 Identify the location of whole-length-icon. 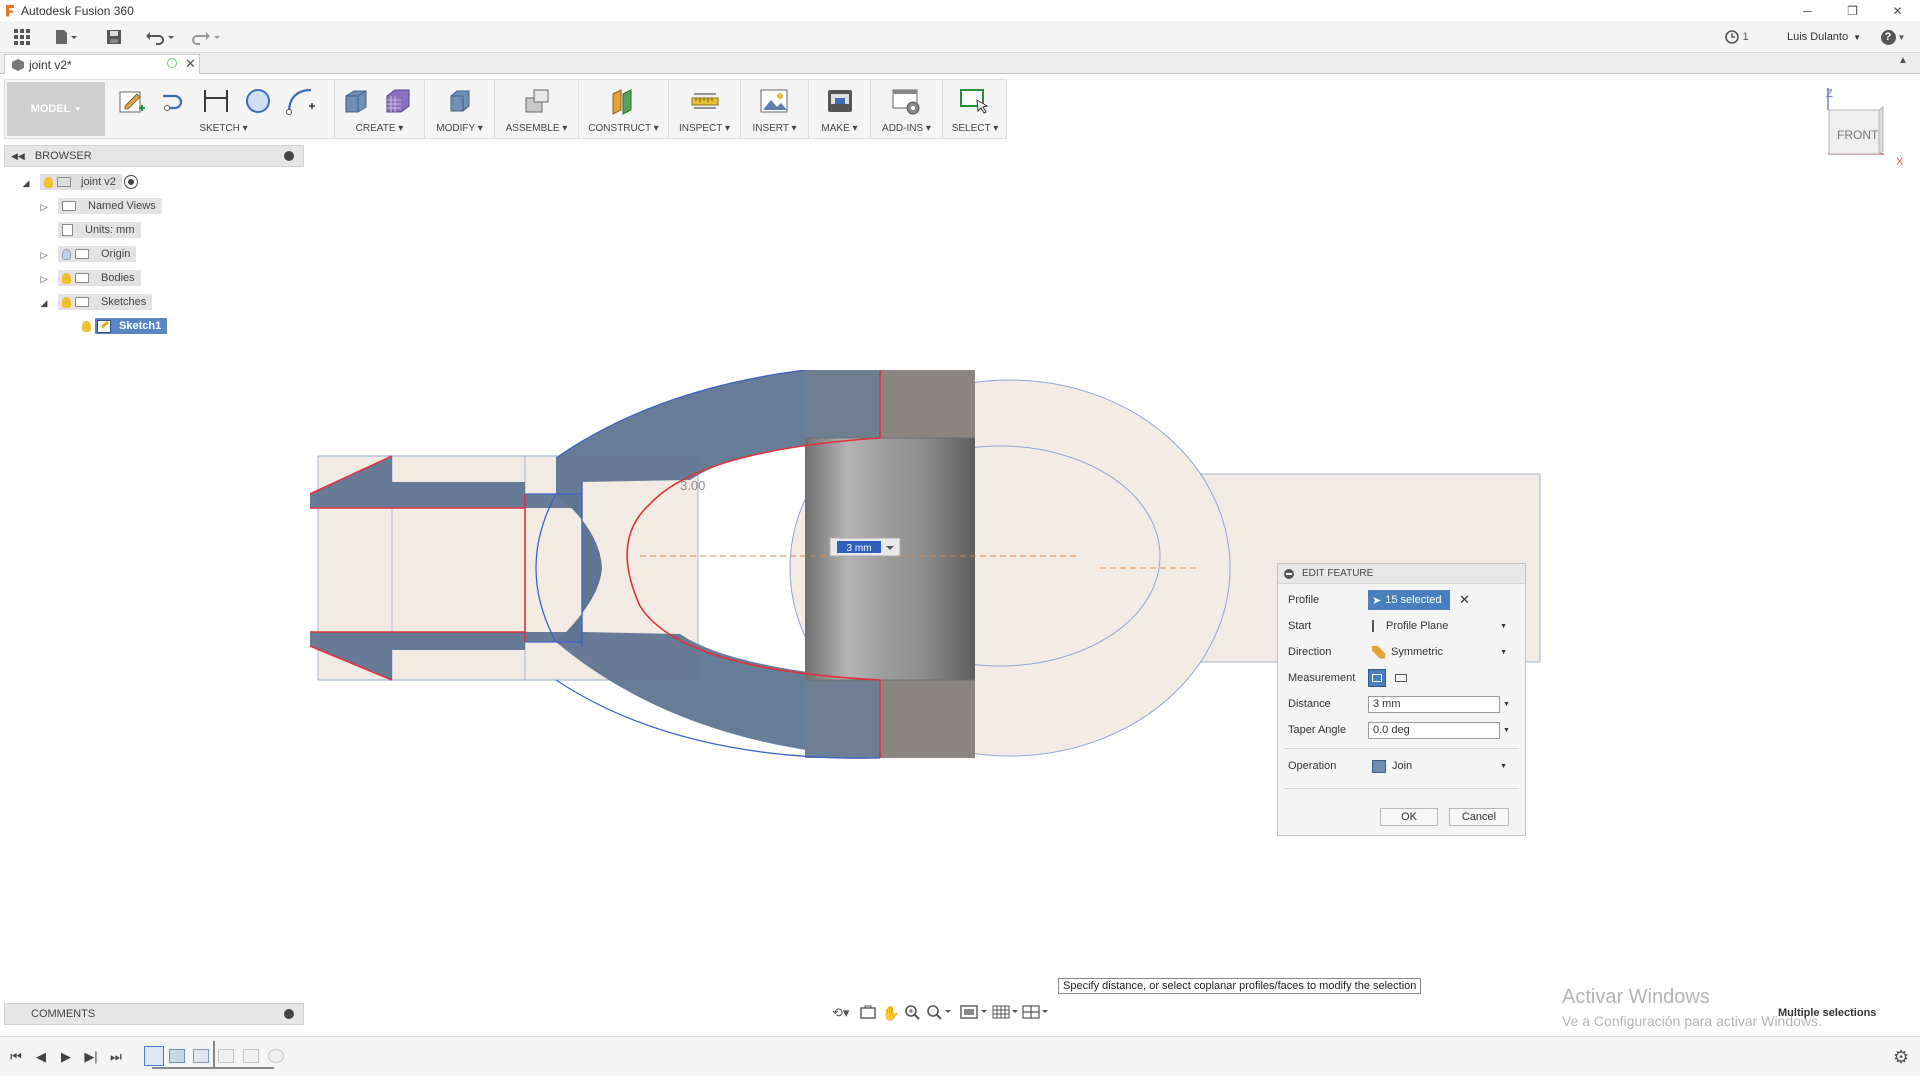
(1401, 678).